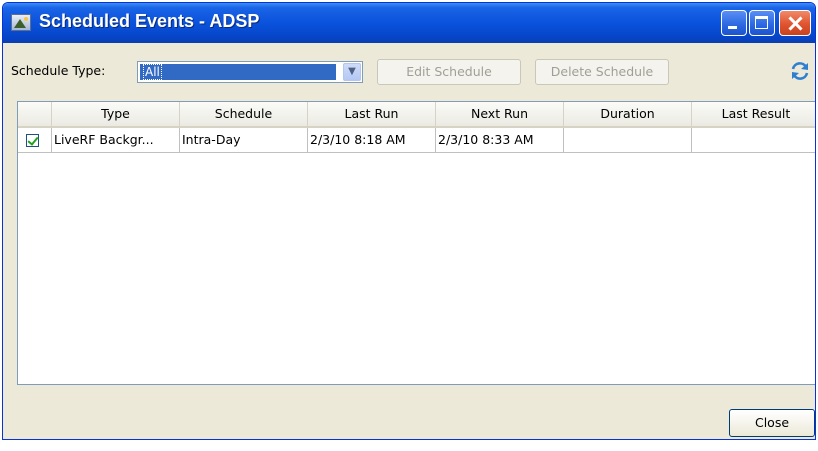 The image size is (818, 451). I want to click on edit-schedule-button: Edit Schedule, so click(449, 72).